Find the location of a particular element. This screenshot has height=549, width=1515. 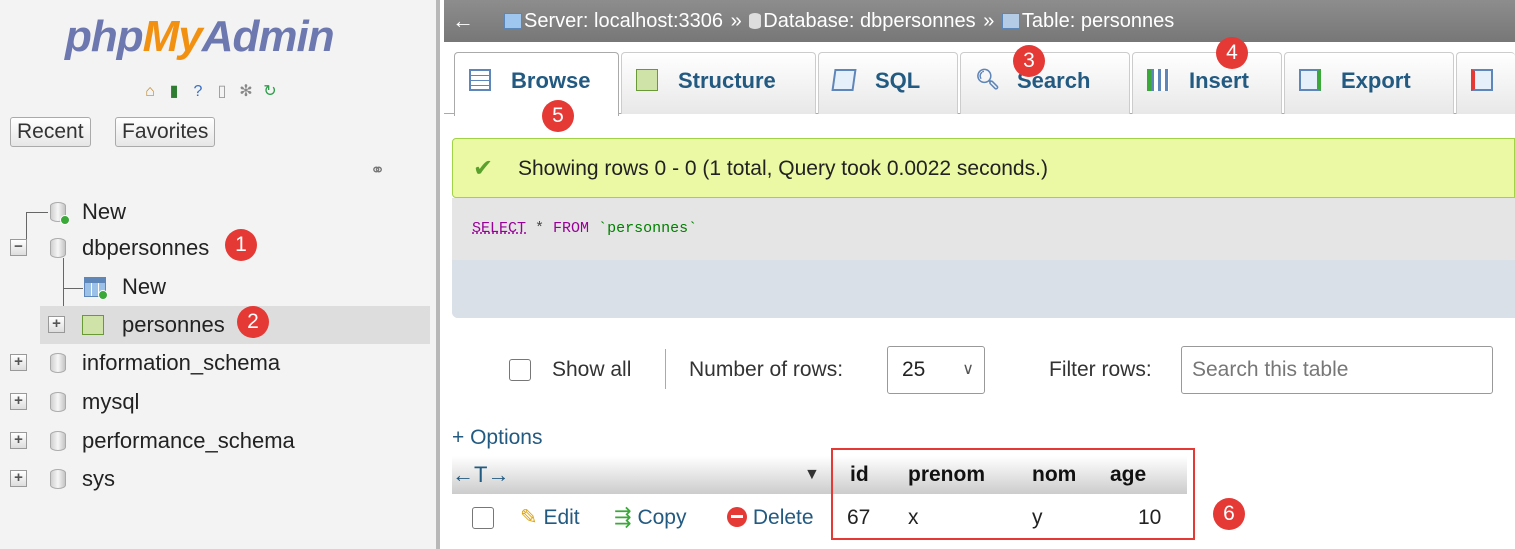

chevron-down-icon: ∨ is located at coordinates (968, 369).